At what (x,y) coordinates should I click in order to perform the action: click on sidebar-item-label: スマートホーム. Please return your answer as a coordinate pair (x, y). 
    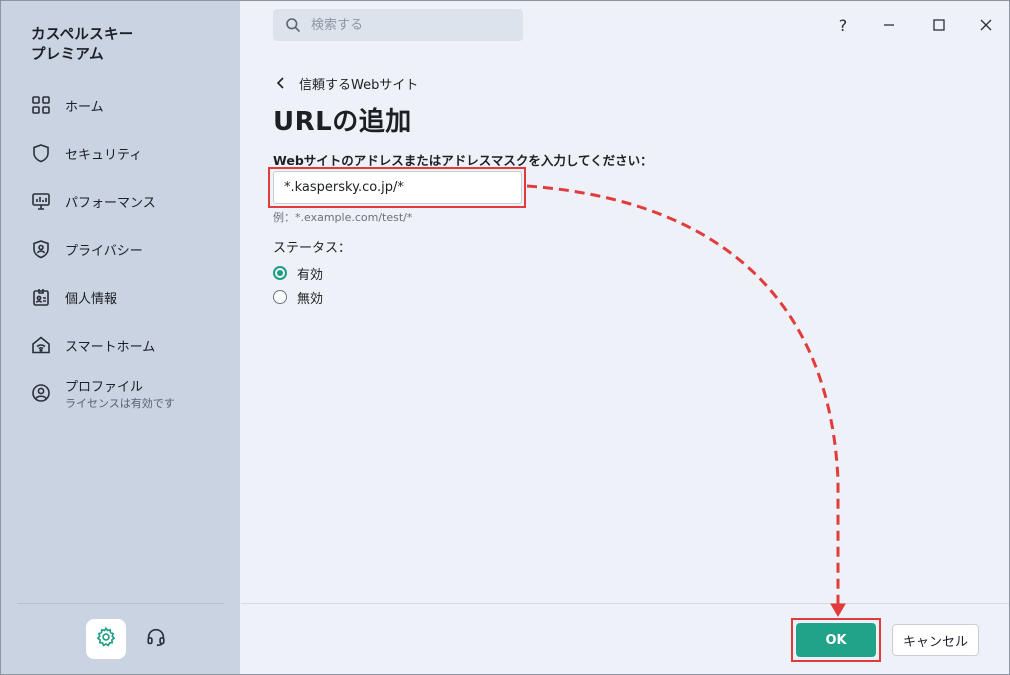
    Looking at the image, I should click on (110, 347).